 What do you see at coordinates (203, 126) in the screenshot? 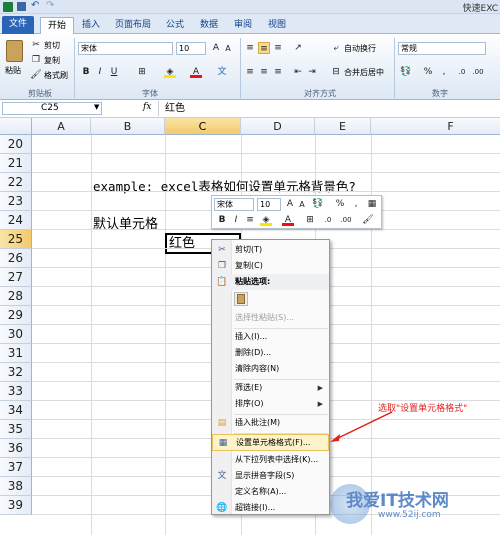
I see `column-header-c: C` at bounding box center [203, 126].